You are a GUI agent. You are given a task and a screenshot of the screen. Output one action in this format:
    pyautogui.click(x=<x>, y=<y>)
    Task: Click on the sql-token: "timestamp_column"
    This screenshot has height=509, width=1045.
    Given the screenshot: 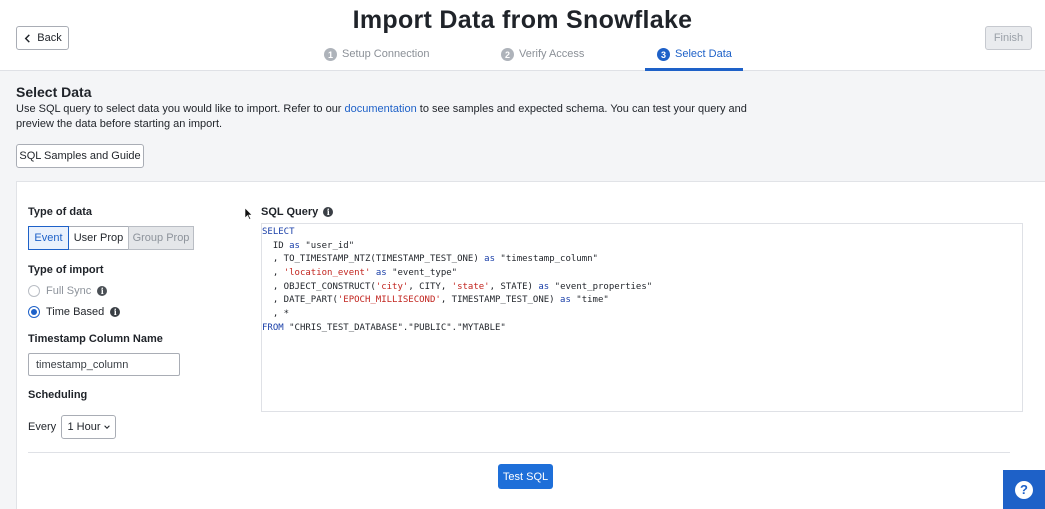 What is the action you would take?
    pyautogui.click(x=546, y=259)
    